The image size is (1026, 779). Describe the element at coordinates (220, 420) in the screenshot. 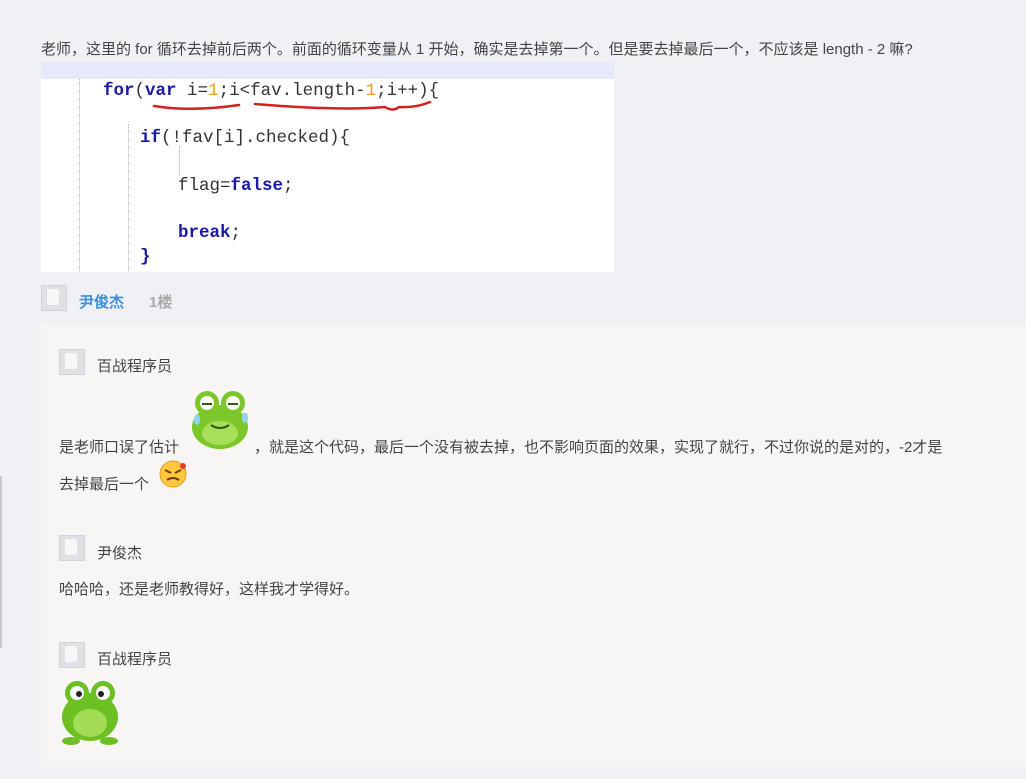

I see `frog-sweat-emoji-icon` at that location.